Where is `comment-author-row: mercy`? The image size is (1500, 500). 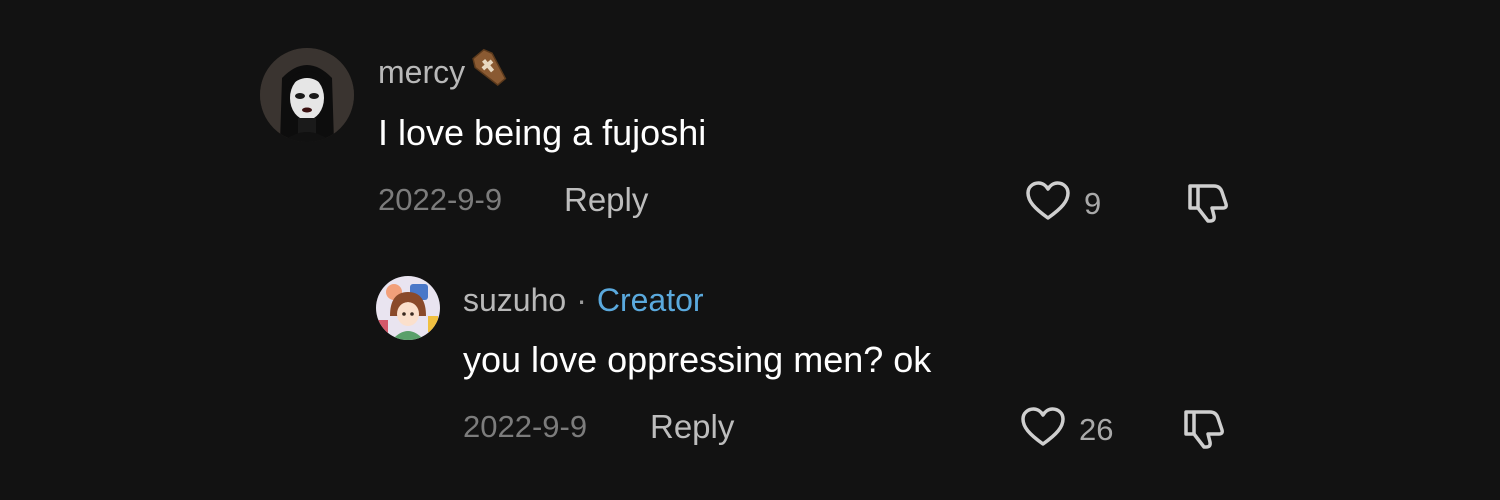 comment-author-row: mercy is located at coordinates (445, 70).